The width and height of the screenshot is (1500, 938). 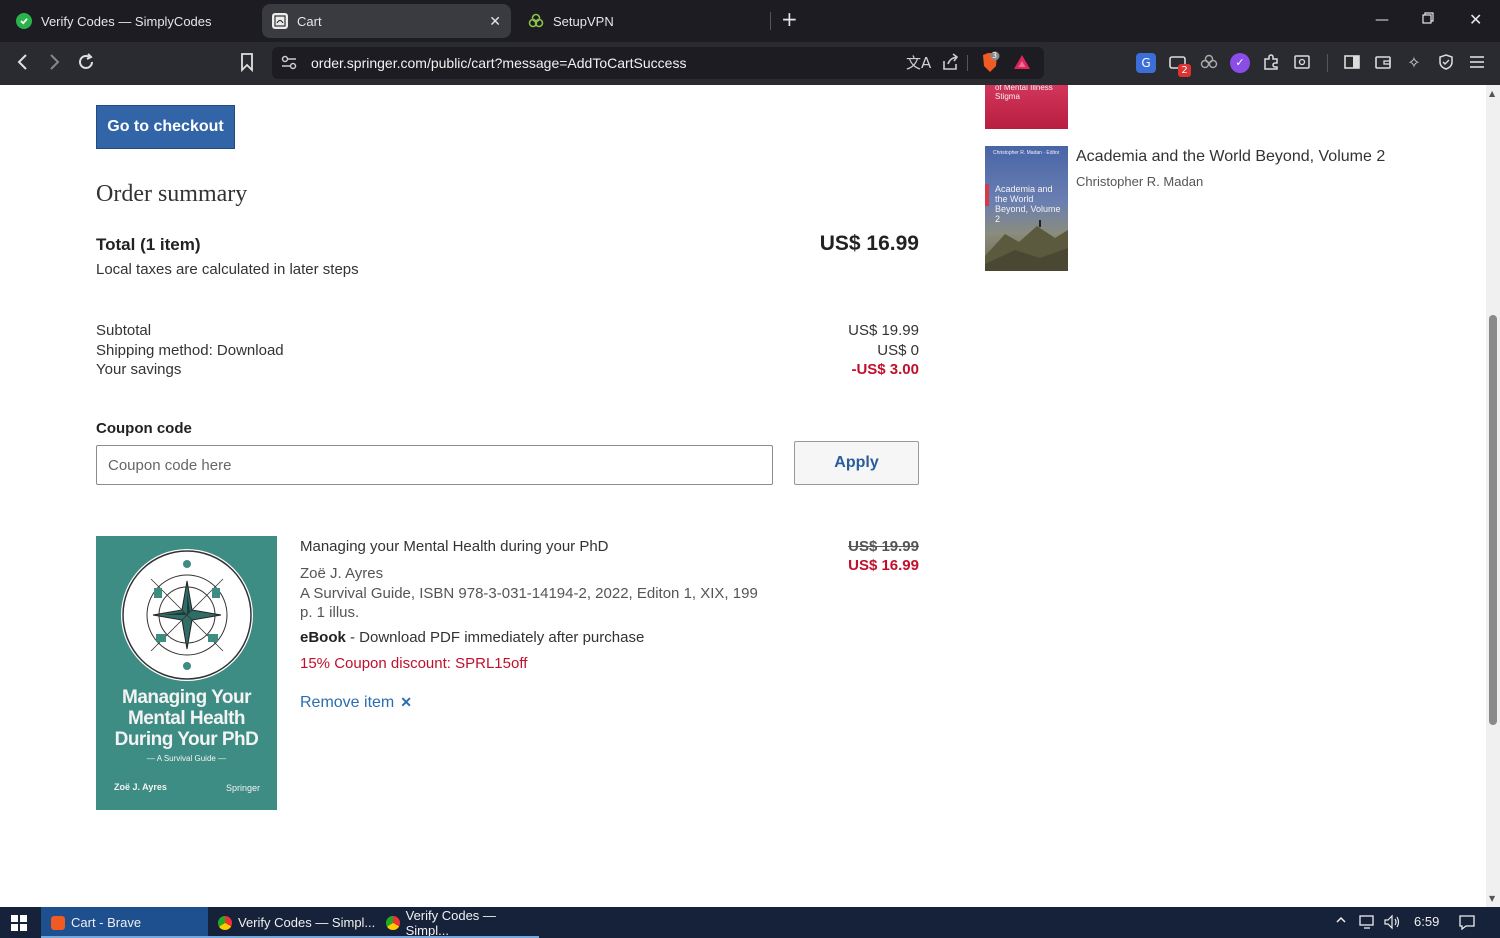 What do you see at coordinates (1477, 63) in the screenshot?
I see `menu-icon` at bounding box center [1477, 63].